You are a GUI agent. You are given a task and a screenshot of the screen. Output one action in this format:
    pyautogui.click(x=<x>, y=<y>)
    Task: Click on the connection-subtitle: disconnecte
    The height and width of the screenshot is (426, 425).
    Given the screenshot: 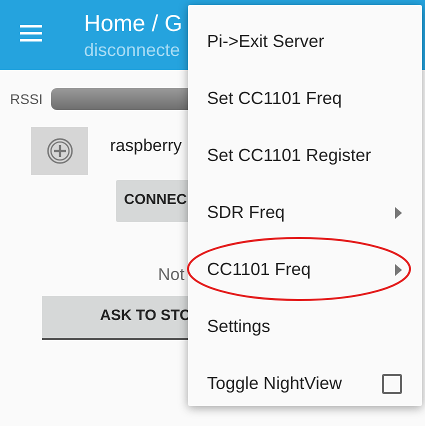 What is the action you would take?
    pyautogui.click(x=132, y=50)
    